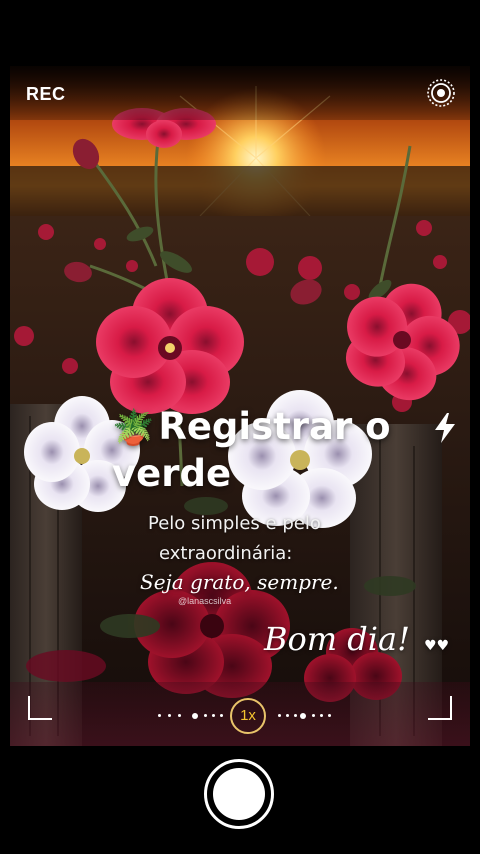 The image size is (480, 854). What do you see at coordinates (437, 646) in the screenshot?
I see `hearts-icon: ♥♥` at bounding box center [437, 646].